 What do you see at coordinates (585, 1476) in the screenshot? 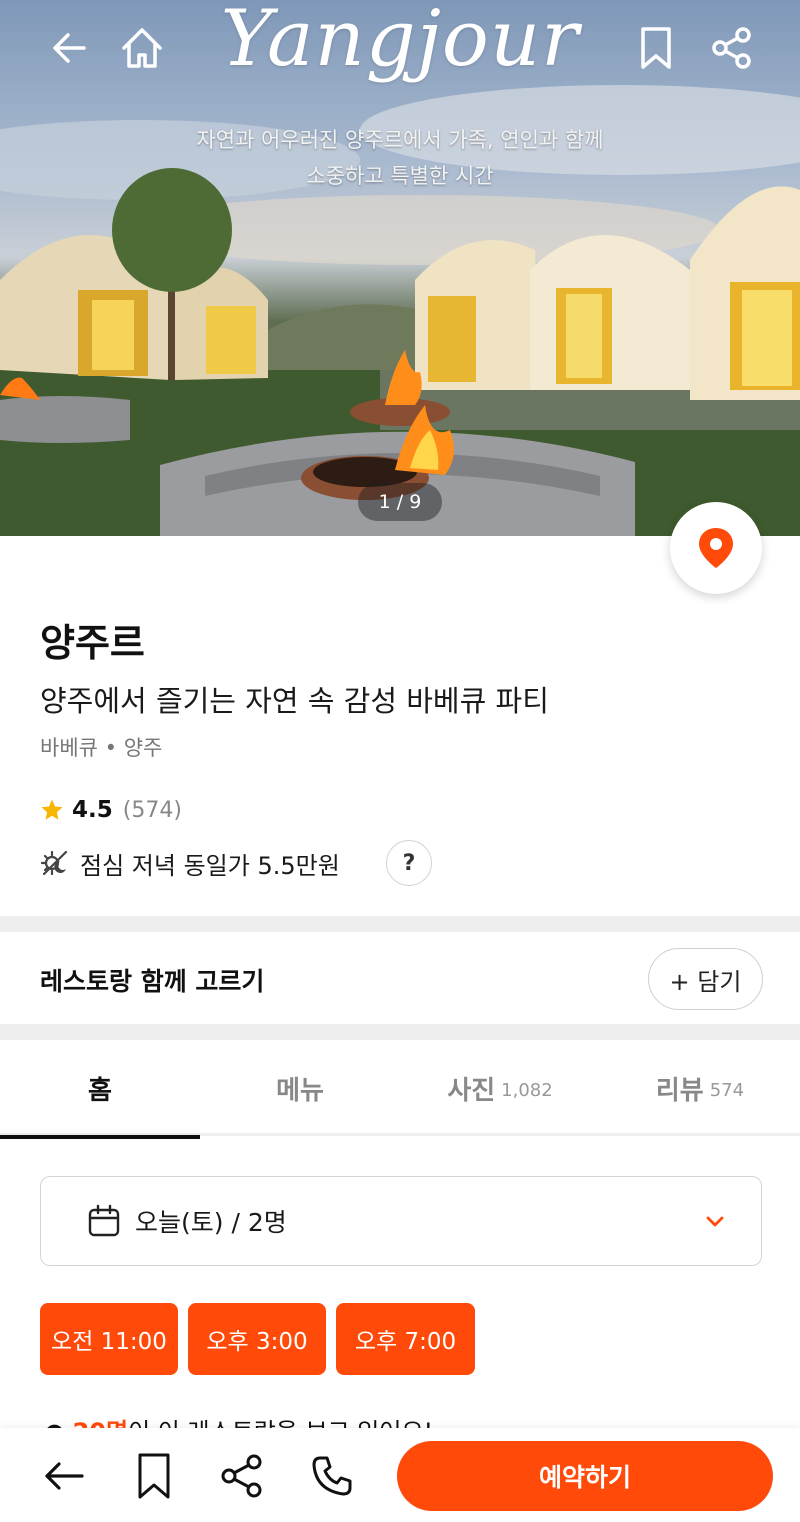
I see `reserve-button: 예약하기` at bounding box center [585, 1476].